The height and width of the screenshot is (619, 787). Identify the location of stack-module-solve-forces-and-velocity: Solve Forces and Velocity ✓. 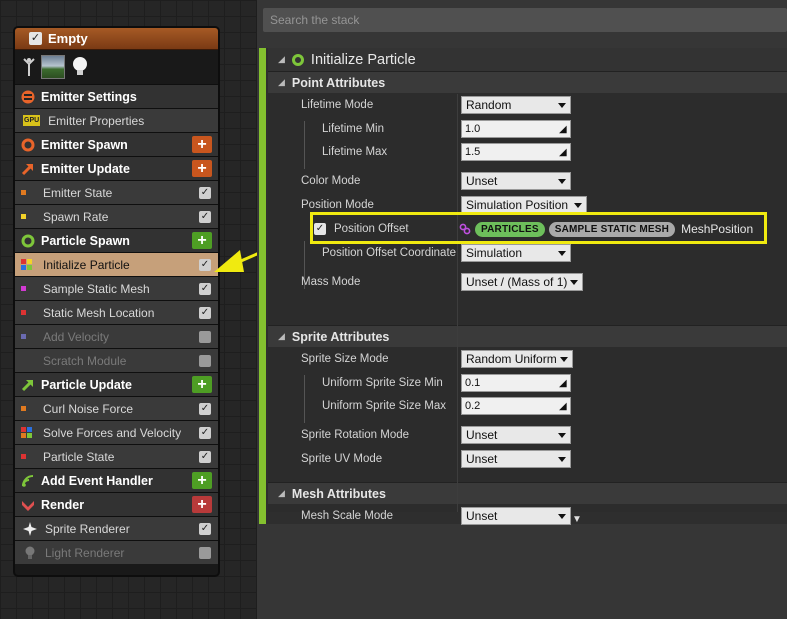
(116, 432).